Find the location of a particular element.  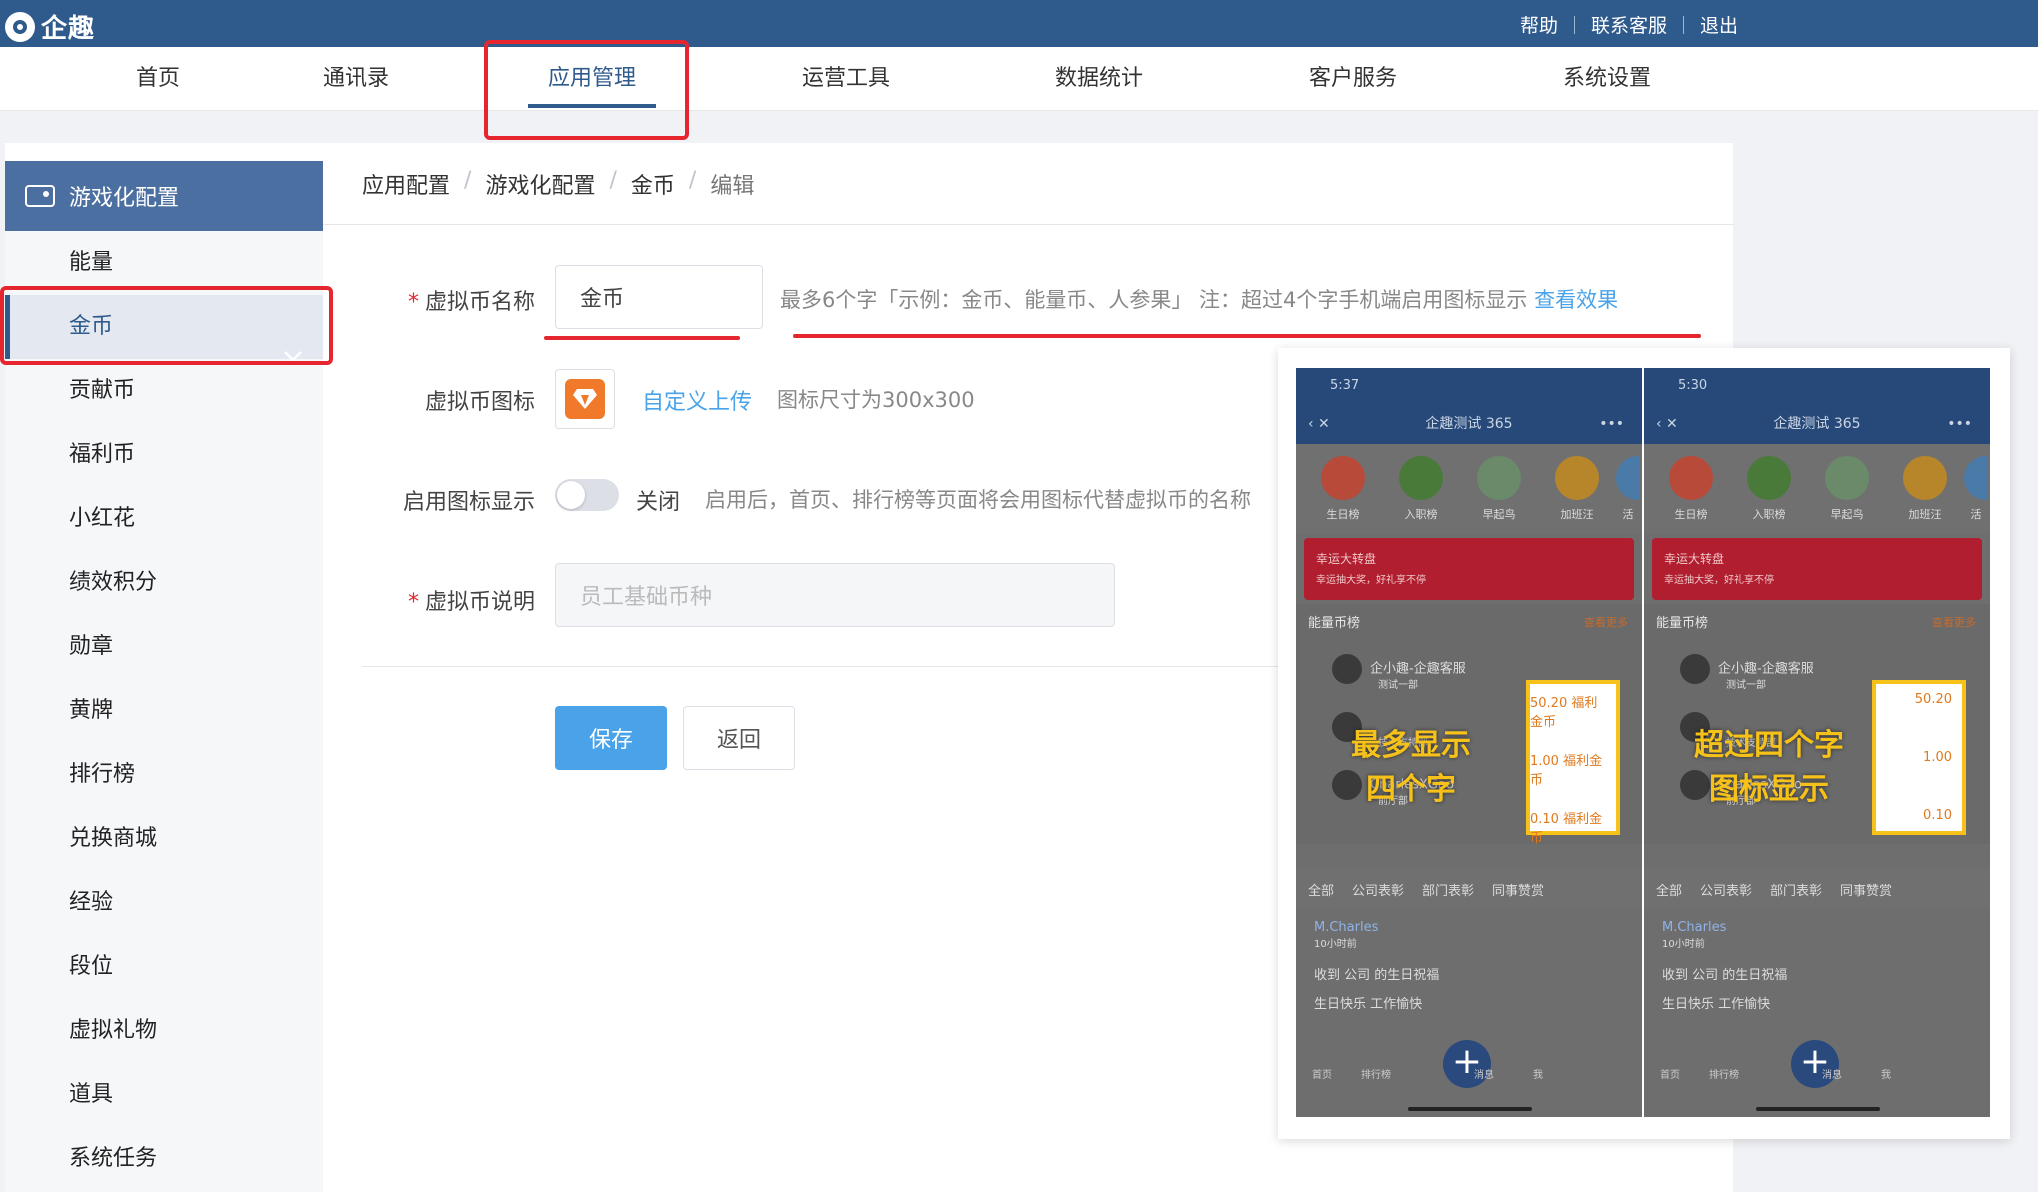

sidebar-item-exchange-mall: 兑换商城 is located at coordinates (164, 839).